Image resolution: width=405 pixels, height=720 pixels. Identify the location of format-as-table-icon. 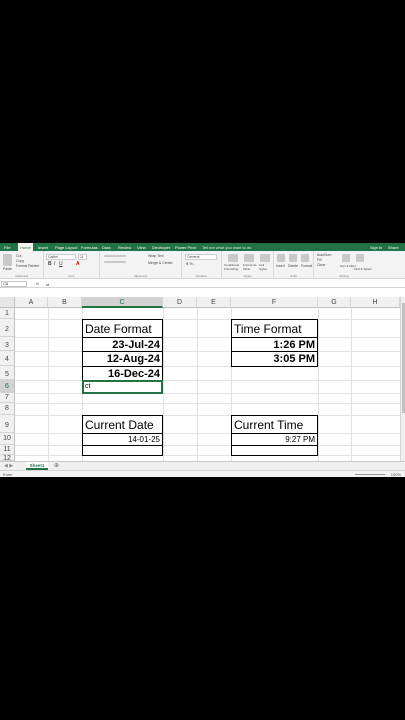
(249, 258).